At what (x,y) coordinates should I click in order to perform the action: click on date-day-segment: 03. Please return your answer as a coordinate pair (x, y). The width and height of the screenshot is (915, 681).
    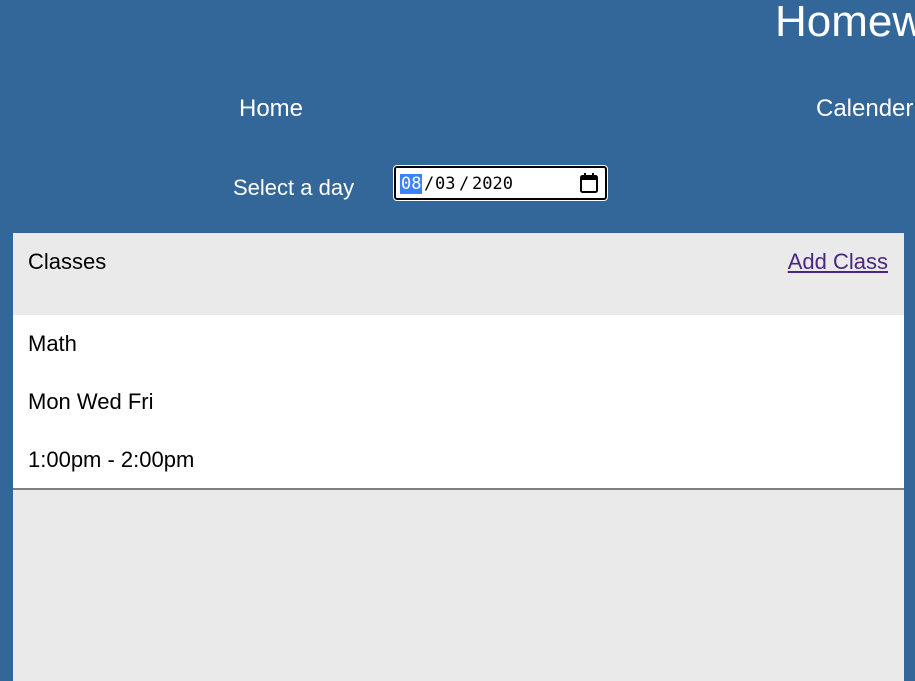
    Looking at the image, I should click on (445, 184).